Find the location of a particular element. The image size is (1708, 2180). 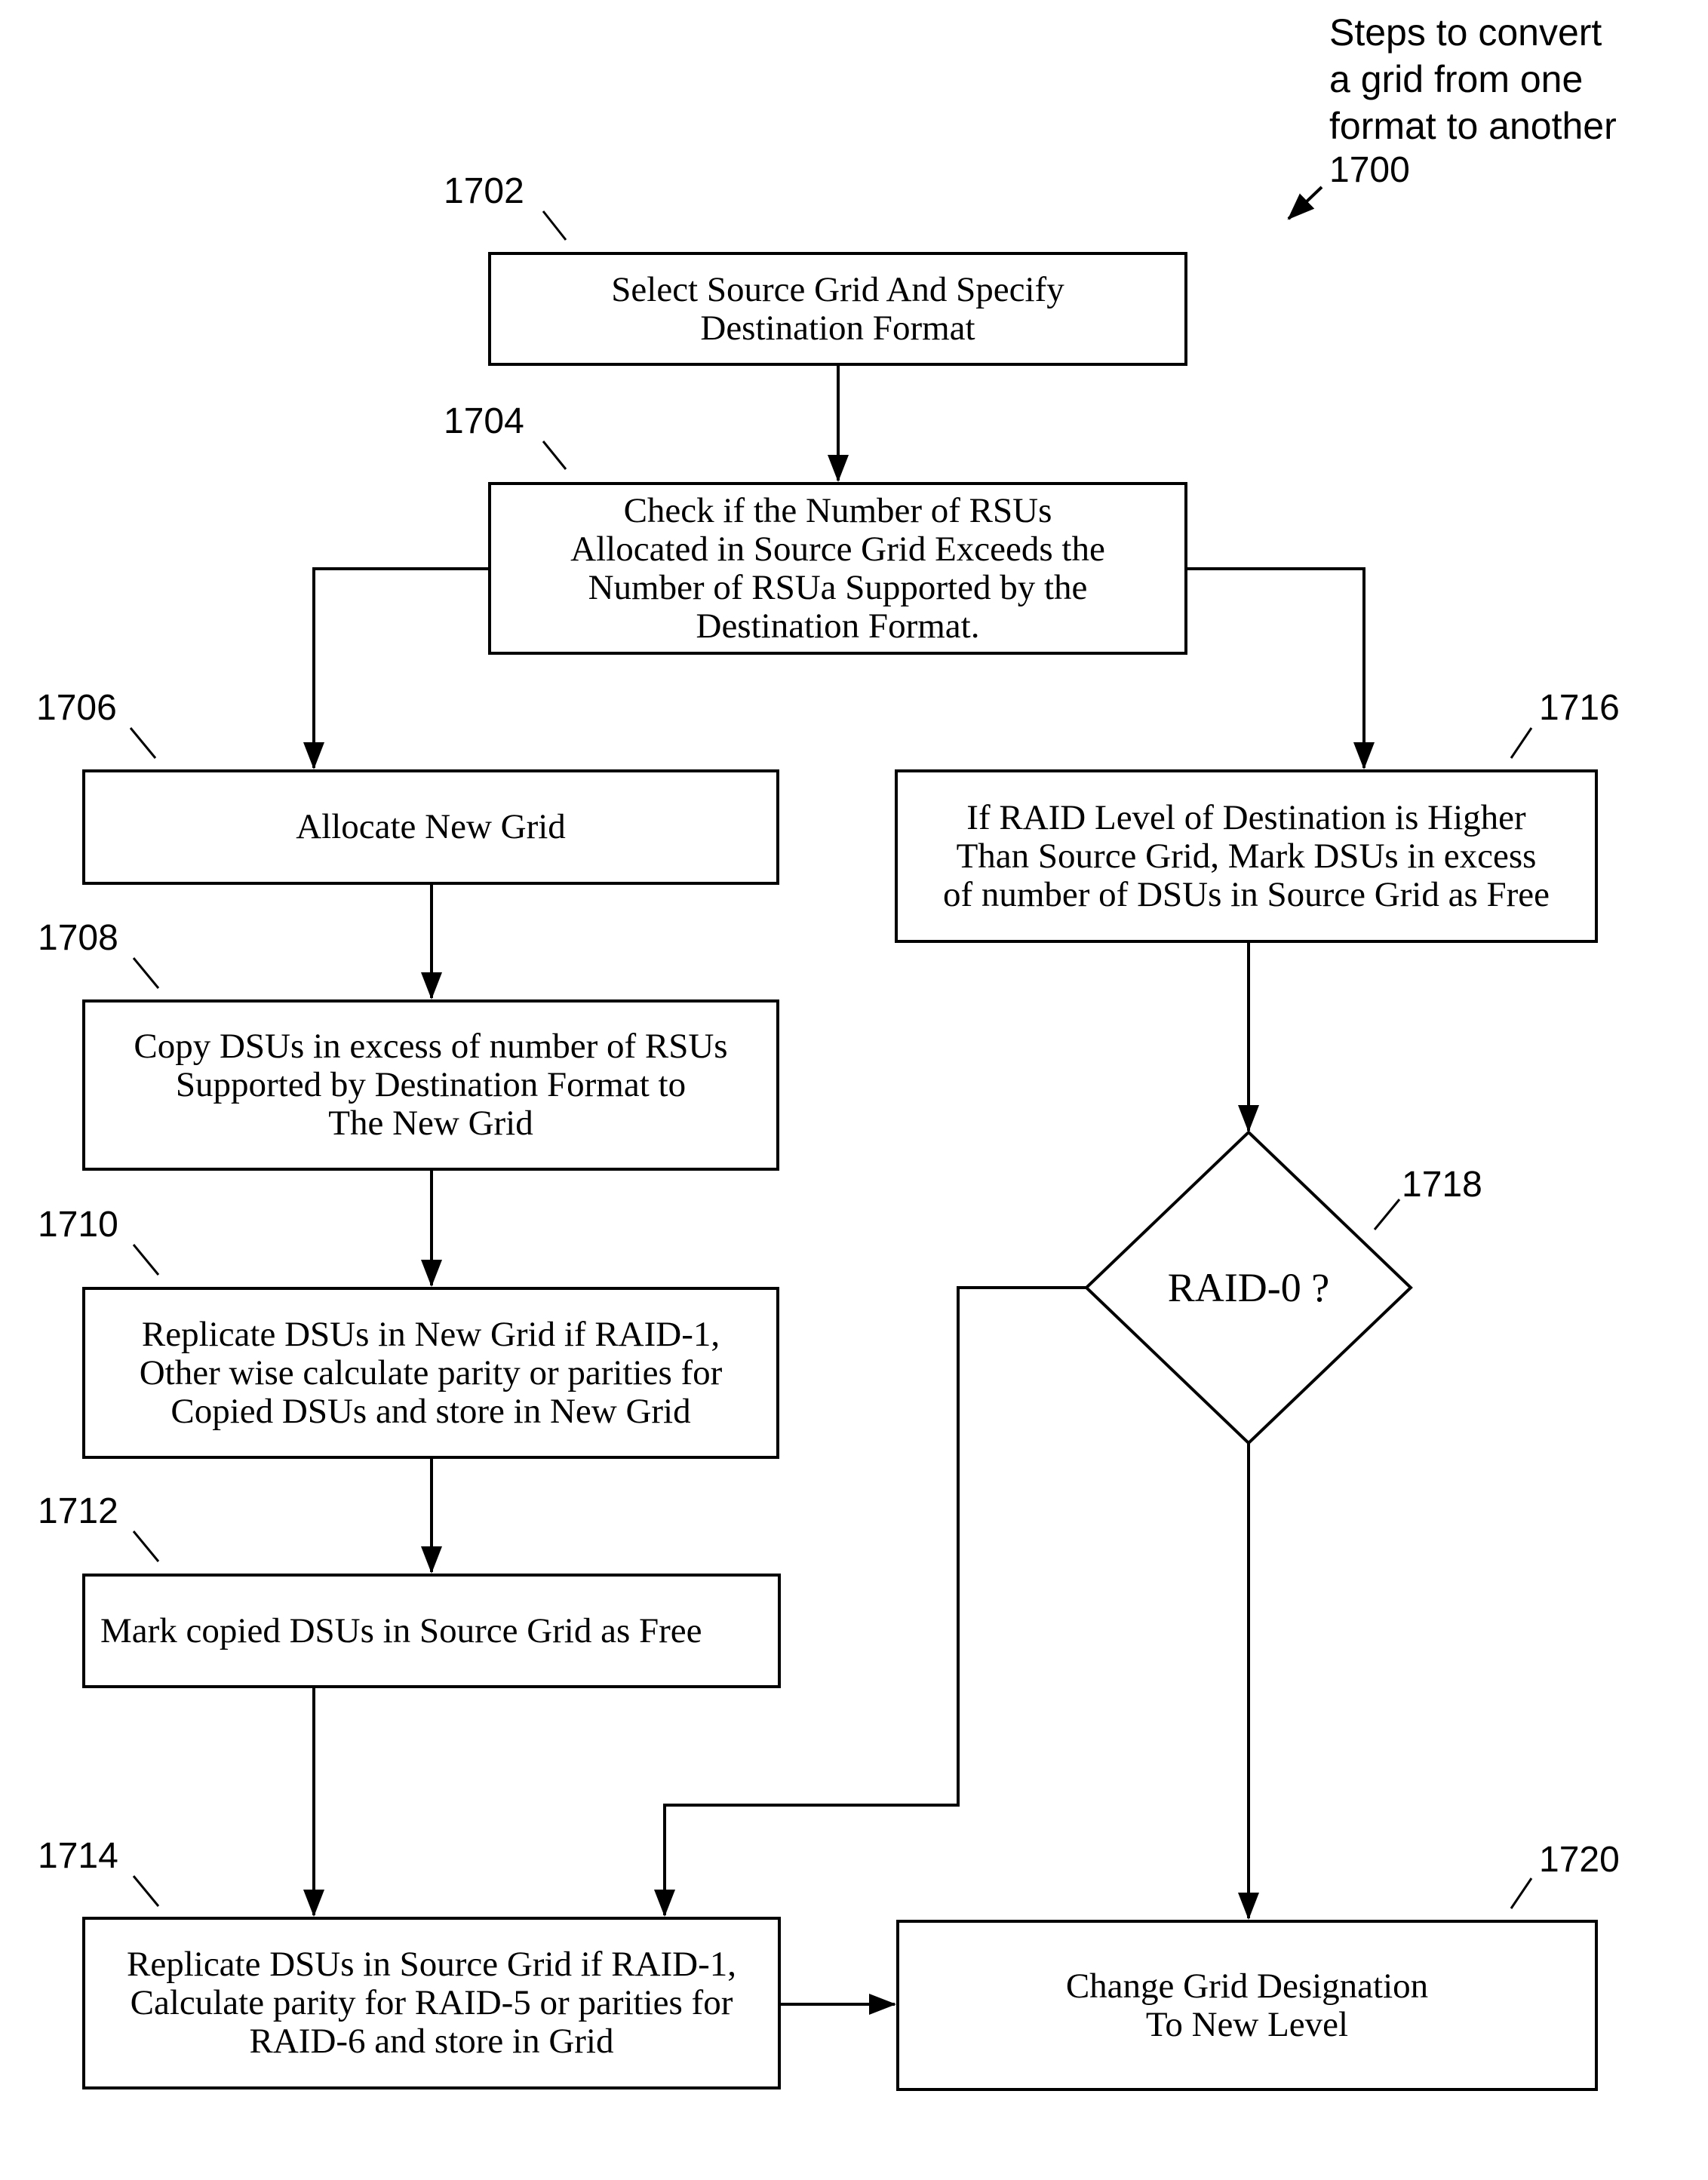

ref-1712: 1712 is located at coordinates (78, 1511).